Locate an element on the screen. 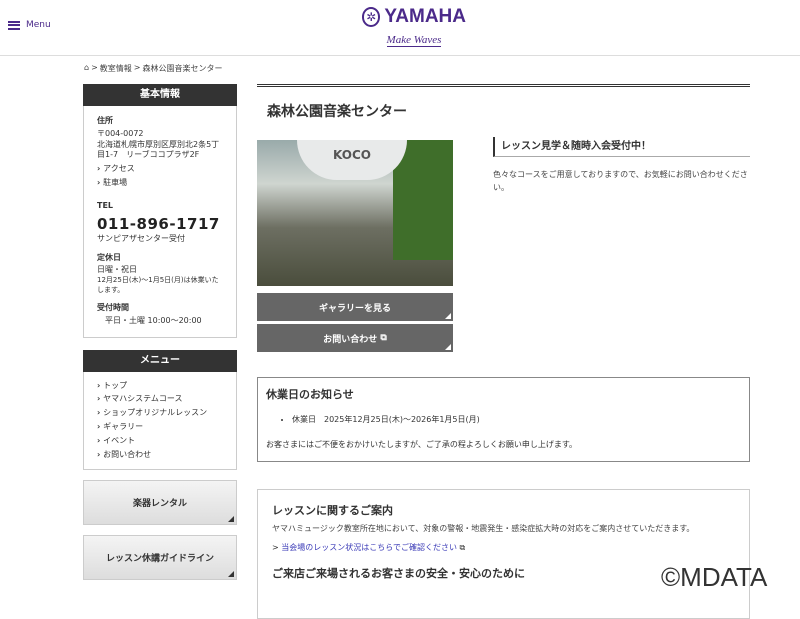 The height and width of the screenshot is (619, 800). lesson-link-label: 当会場のレッスン状況はこちらでご確認ください is located at coordinates (369, 547).